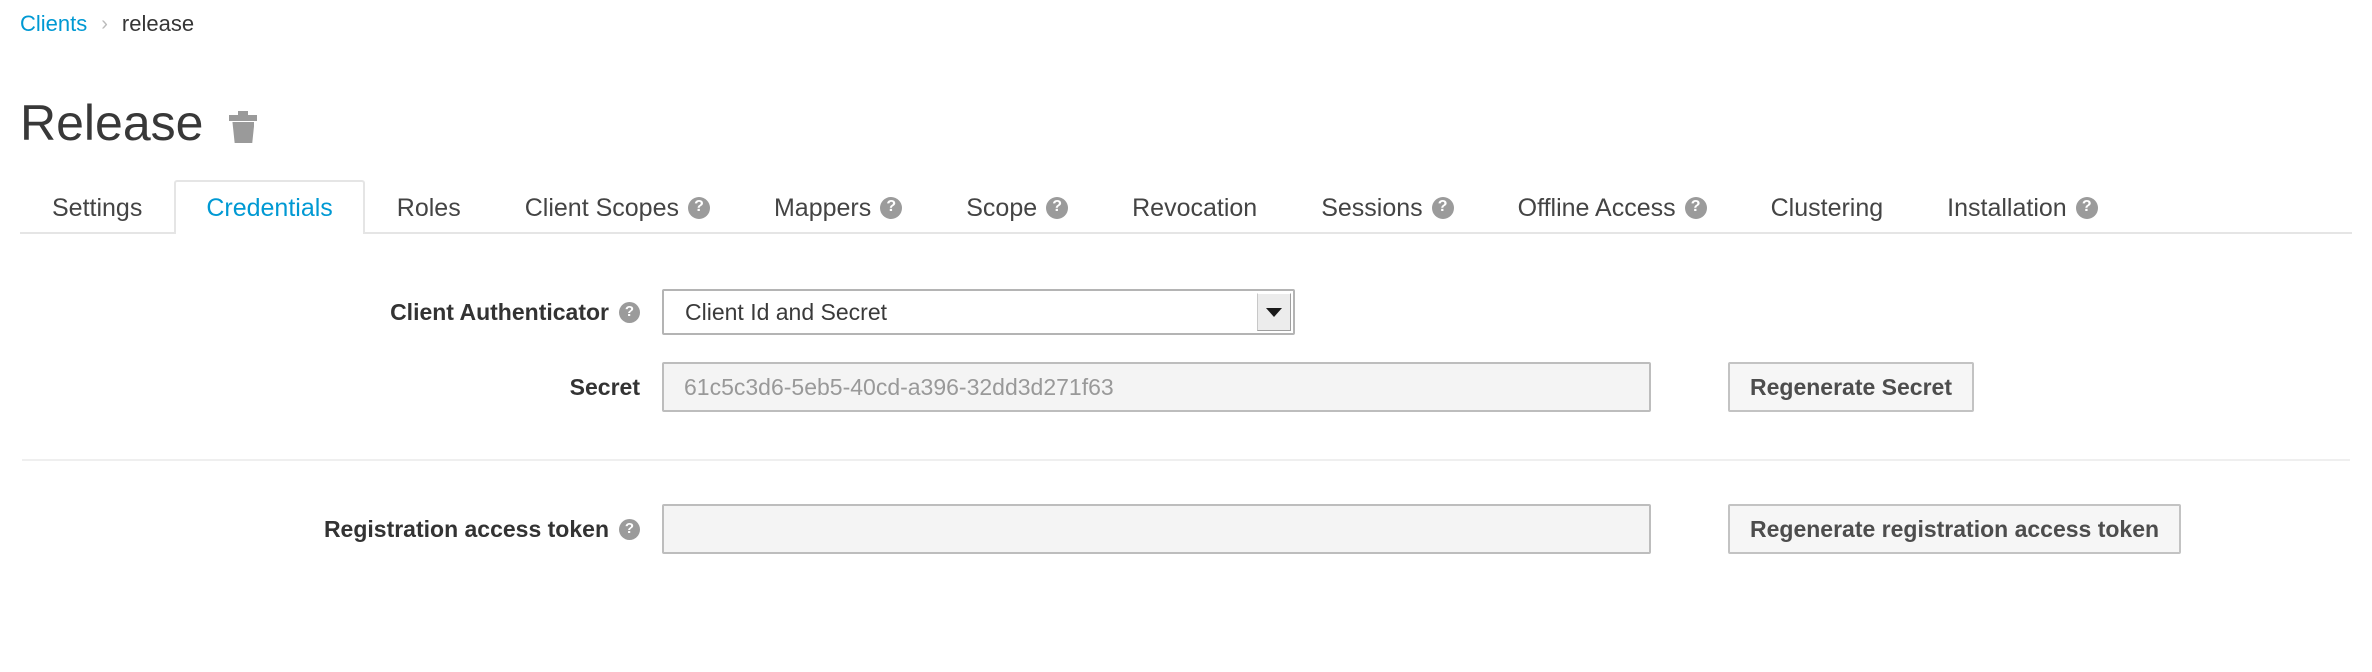 The width and height of the screenshot is (2372, 672). Describe the element at coordinates (629, 312) in the screenshot. I see `client-authenticator-help-icon: ?` at that location.